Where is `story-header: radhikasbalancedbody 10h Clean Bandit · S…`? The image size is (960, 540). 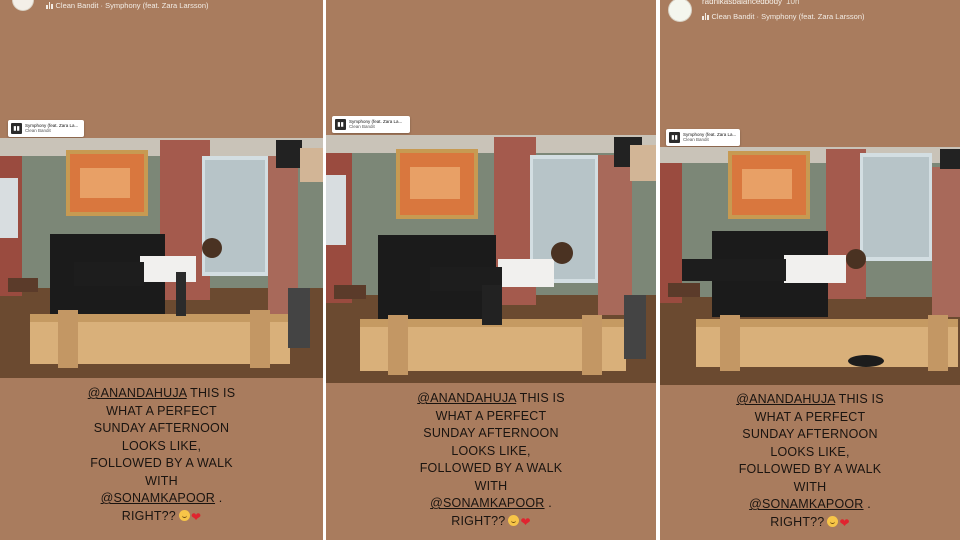
story-header: radhikasbalancedbody 10h Clean Bandit · S… is located at coordinates (810, 13).